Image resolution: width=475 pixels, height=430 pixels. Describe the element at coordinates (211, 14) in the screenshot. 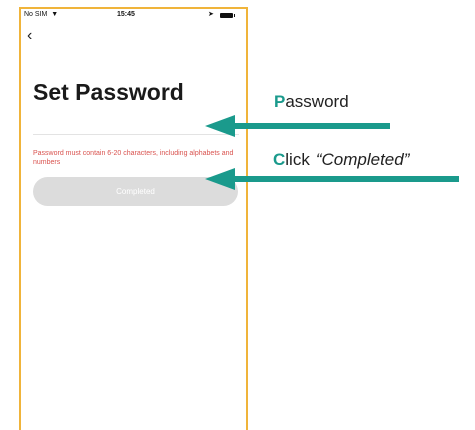

I see `location-arrow-icon: ➤` at that location.